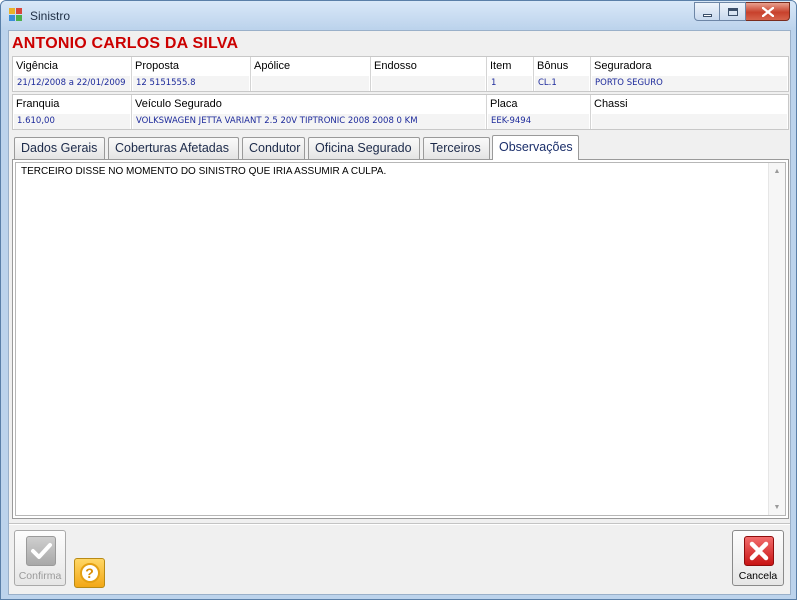  Describe the element at coordinates (395, 66) in the screenshot. I see `field-label: Endosso` at that location.